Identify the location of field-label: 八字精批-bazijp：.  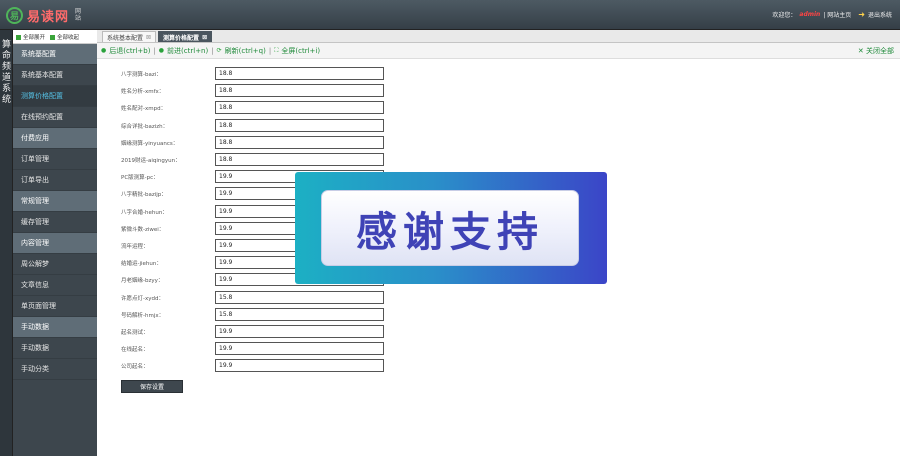
(144, 195).